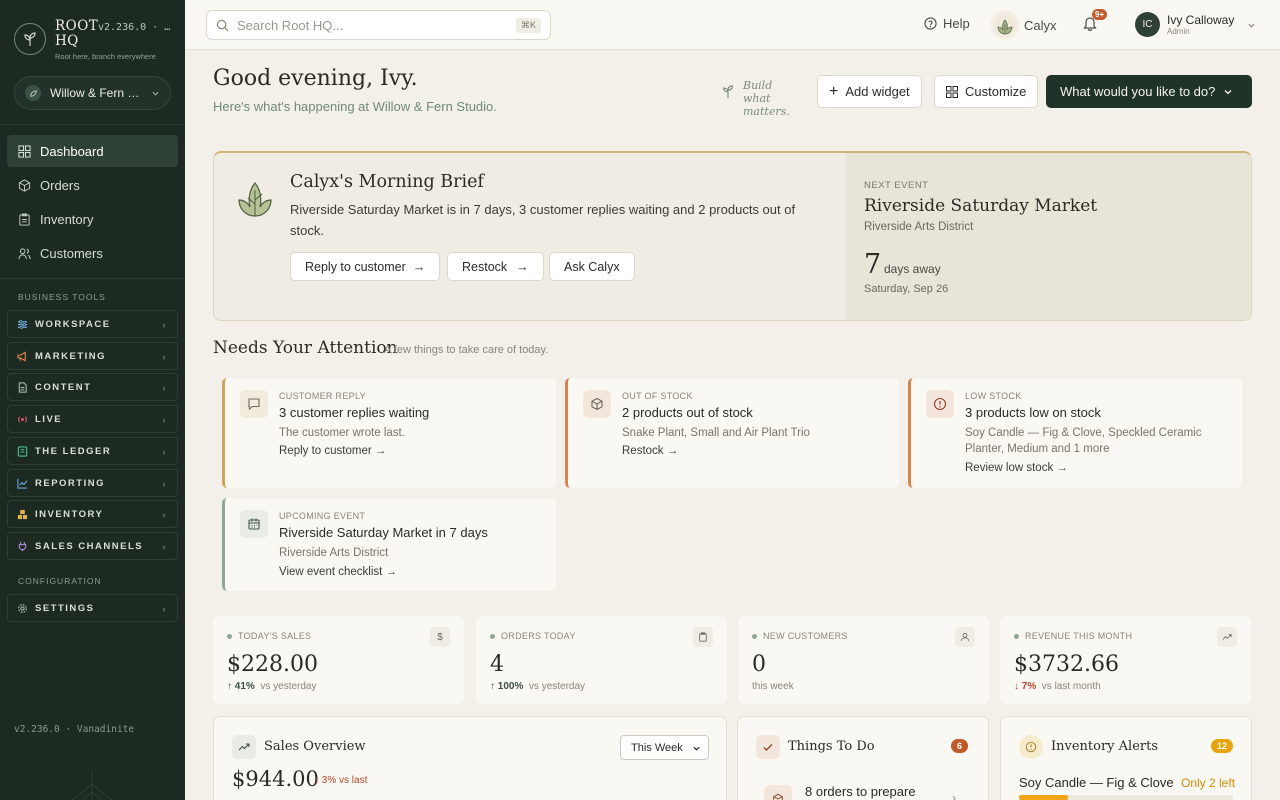  I want to click on stat-compare: vs last month, so click(1071, 686).